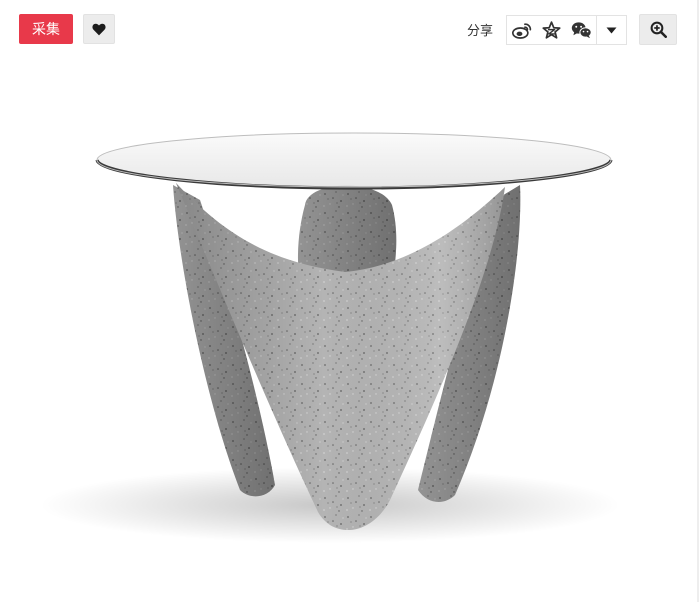 Image resolution: width=699 pixels, height=602 pixels. I want to click on collect-button-label: 采集, so click(46, 30).